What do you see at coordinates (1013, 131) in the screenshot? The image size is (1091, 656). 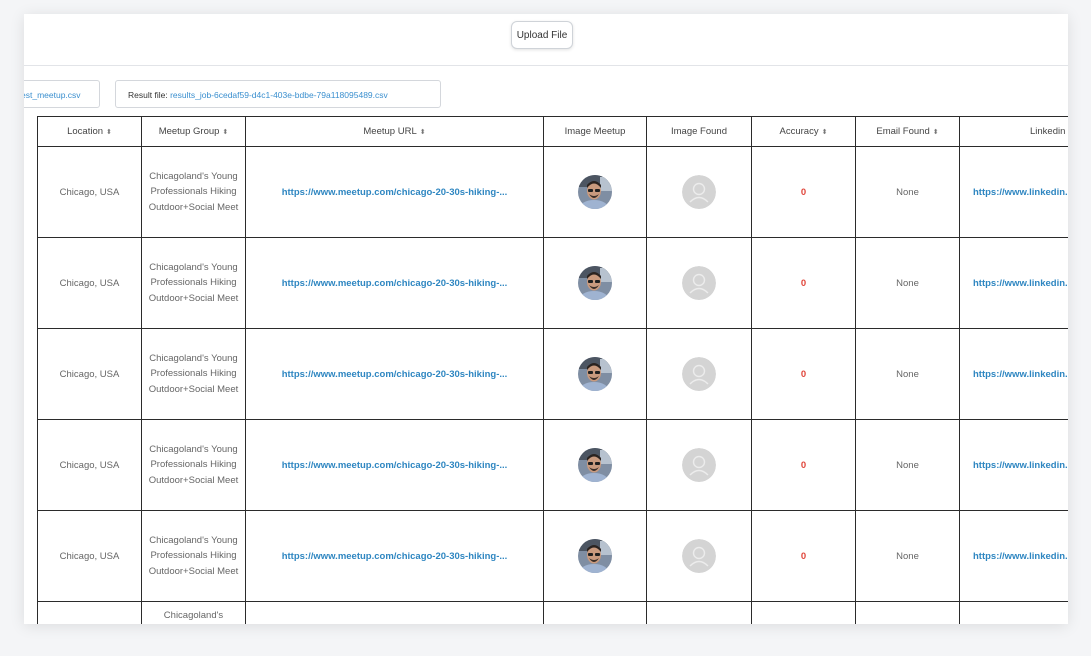 I see `column-header-linkedin: Linkedin` at bounding box center [1013, 131].